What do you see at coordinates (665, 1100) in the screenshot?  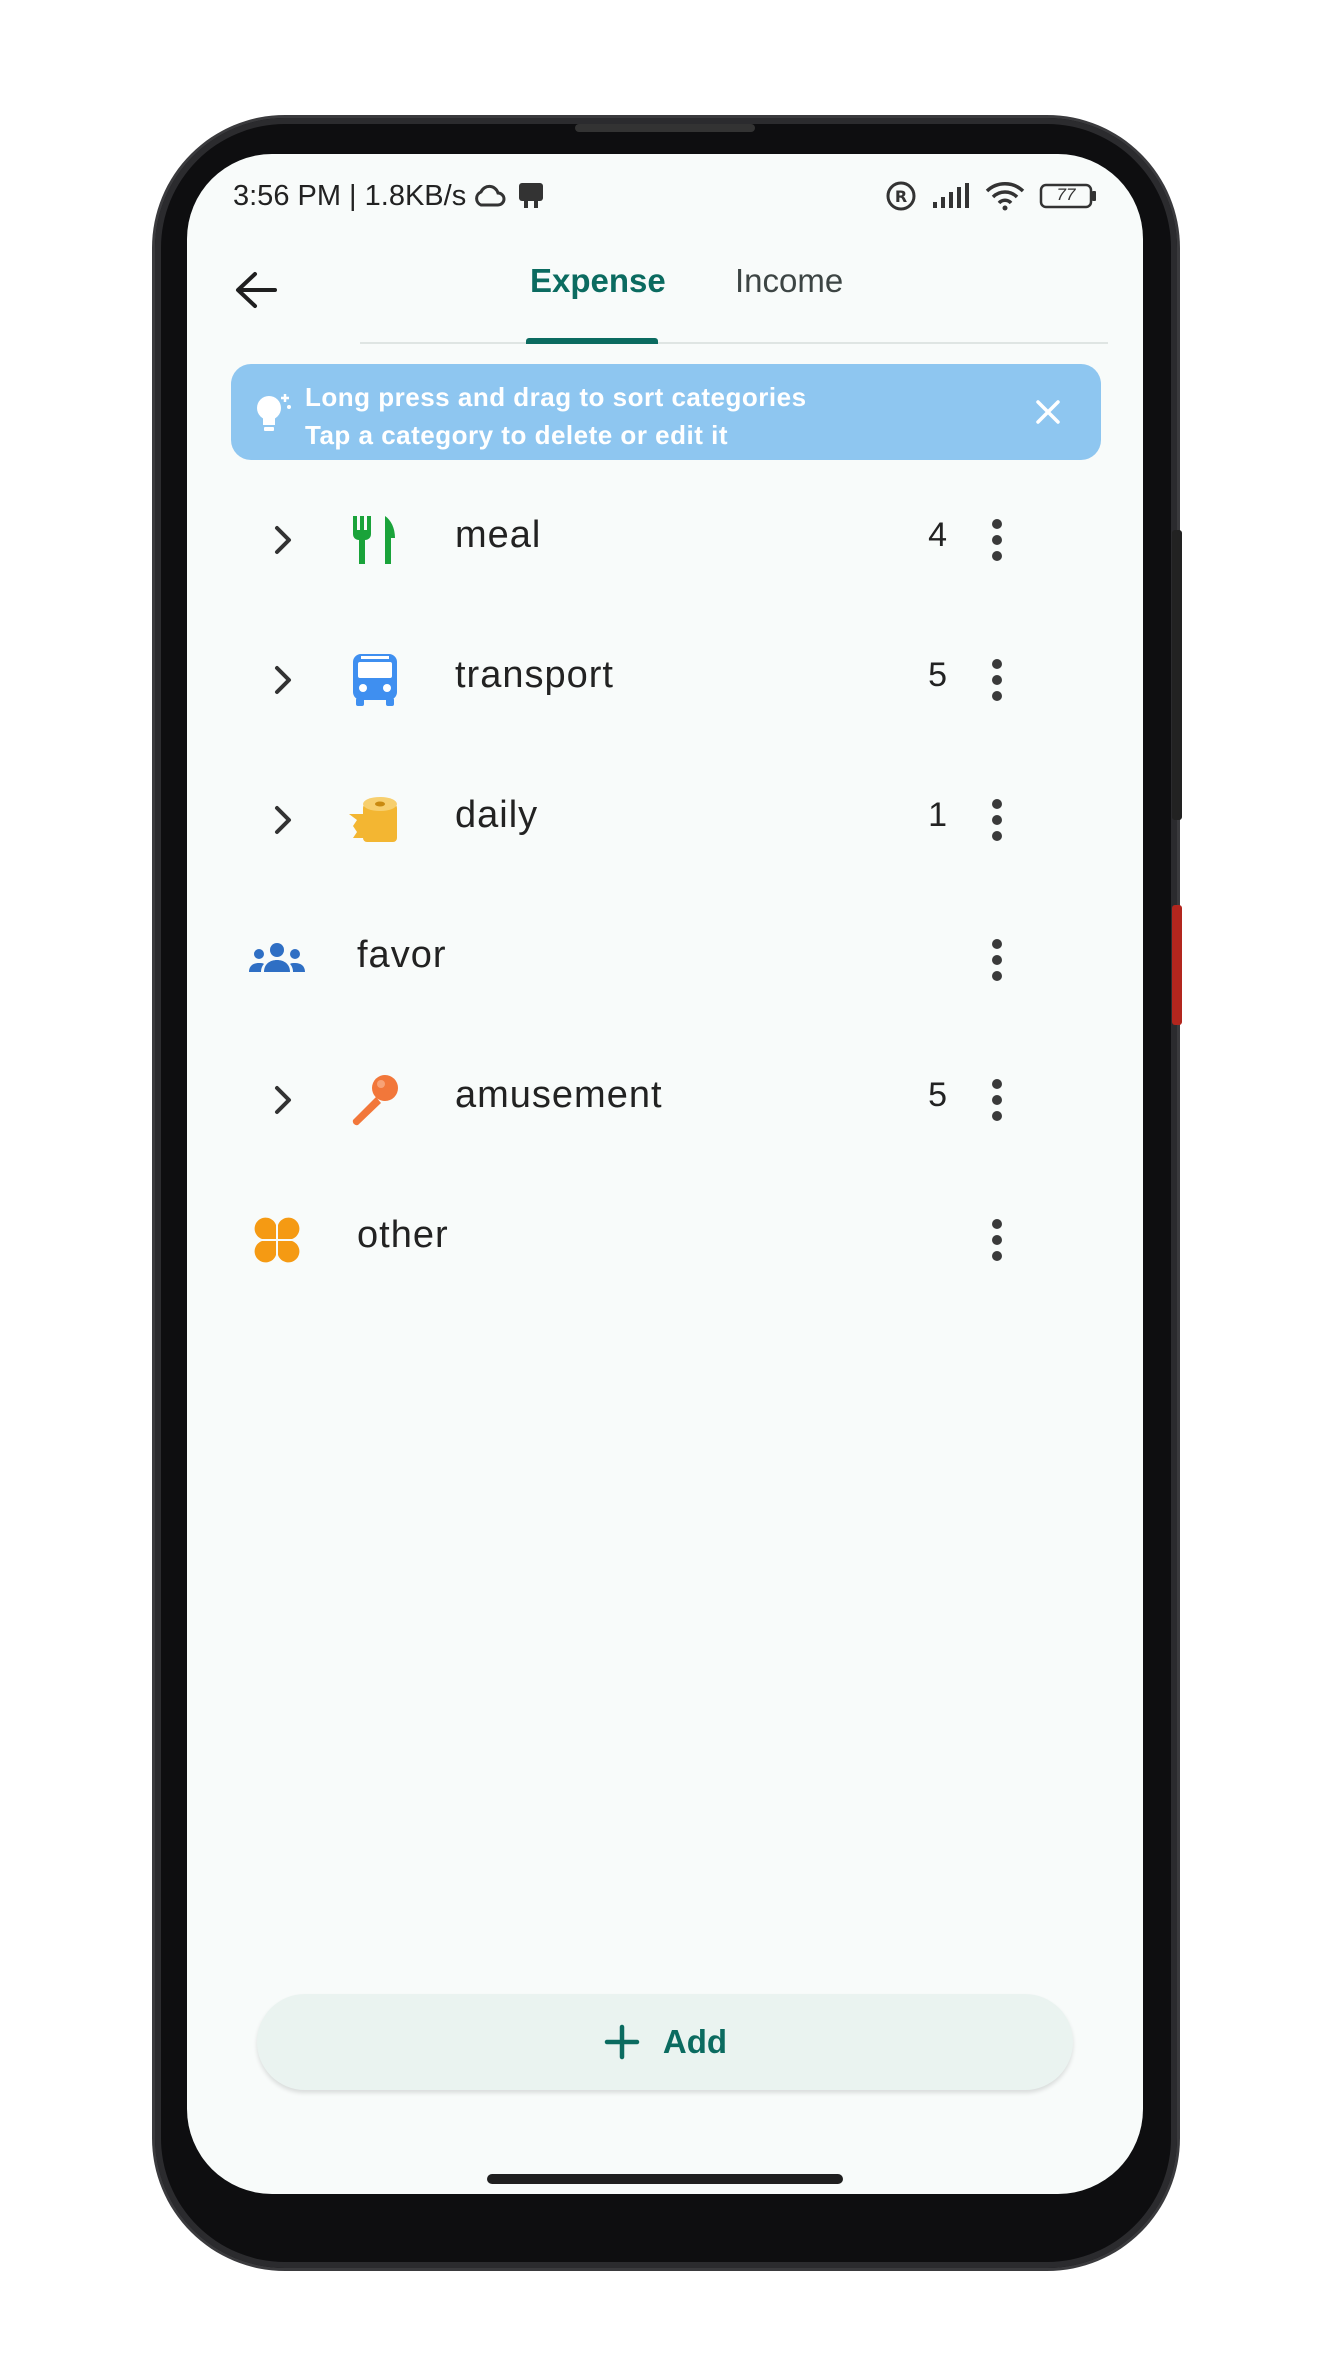 I see `category-row-amusement: amusement 5` at bounding box center [665, 1100].